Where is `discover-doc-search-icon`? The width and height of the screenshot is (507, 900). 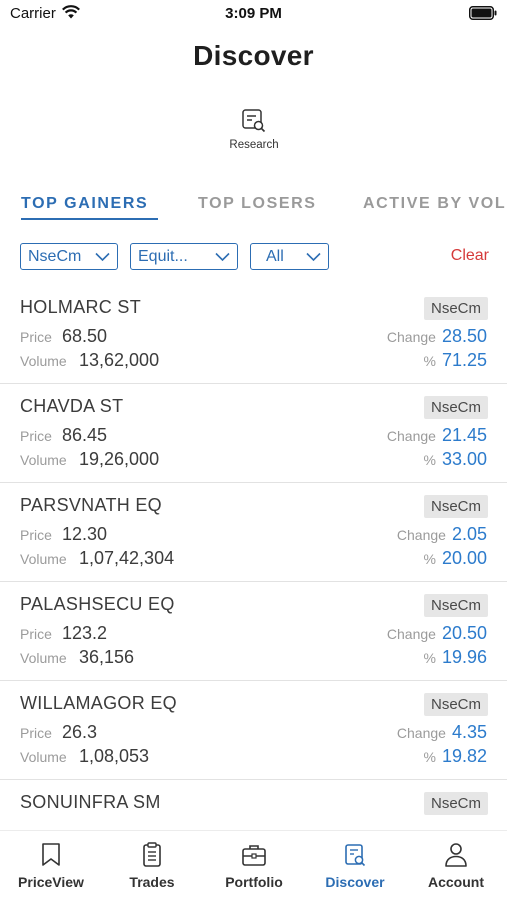 discover-doc-search-icon is located at coordinates (355, 855).